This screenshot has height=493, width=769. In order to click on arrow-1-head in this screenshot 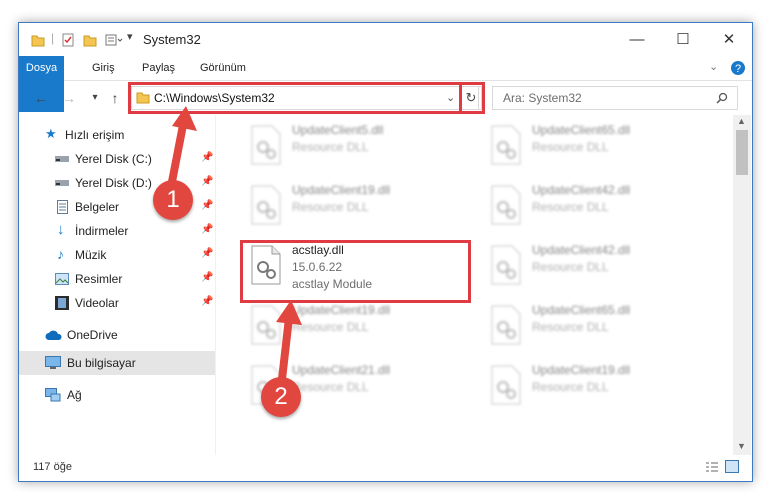, I will do `click(184, 118)`.